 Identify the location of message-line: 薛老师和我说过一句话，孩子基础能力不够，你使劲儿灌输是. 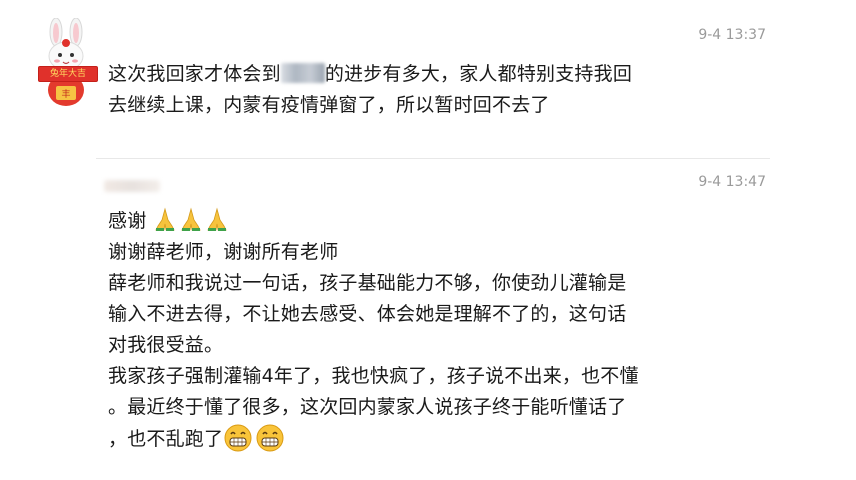
(367, 283).